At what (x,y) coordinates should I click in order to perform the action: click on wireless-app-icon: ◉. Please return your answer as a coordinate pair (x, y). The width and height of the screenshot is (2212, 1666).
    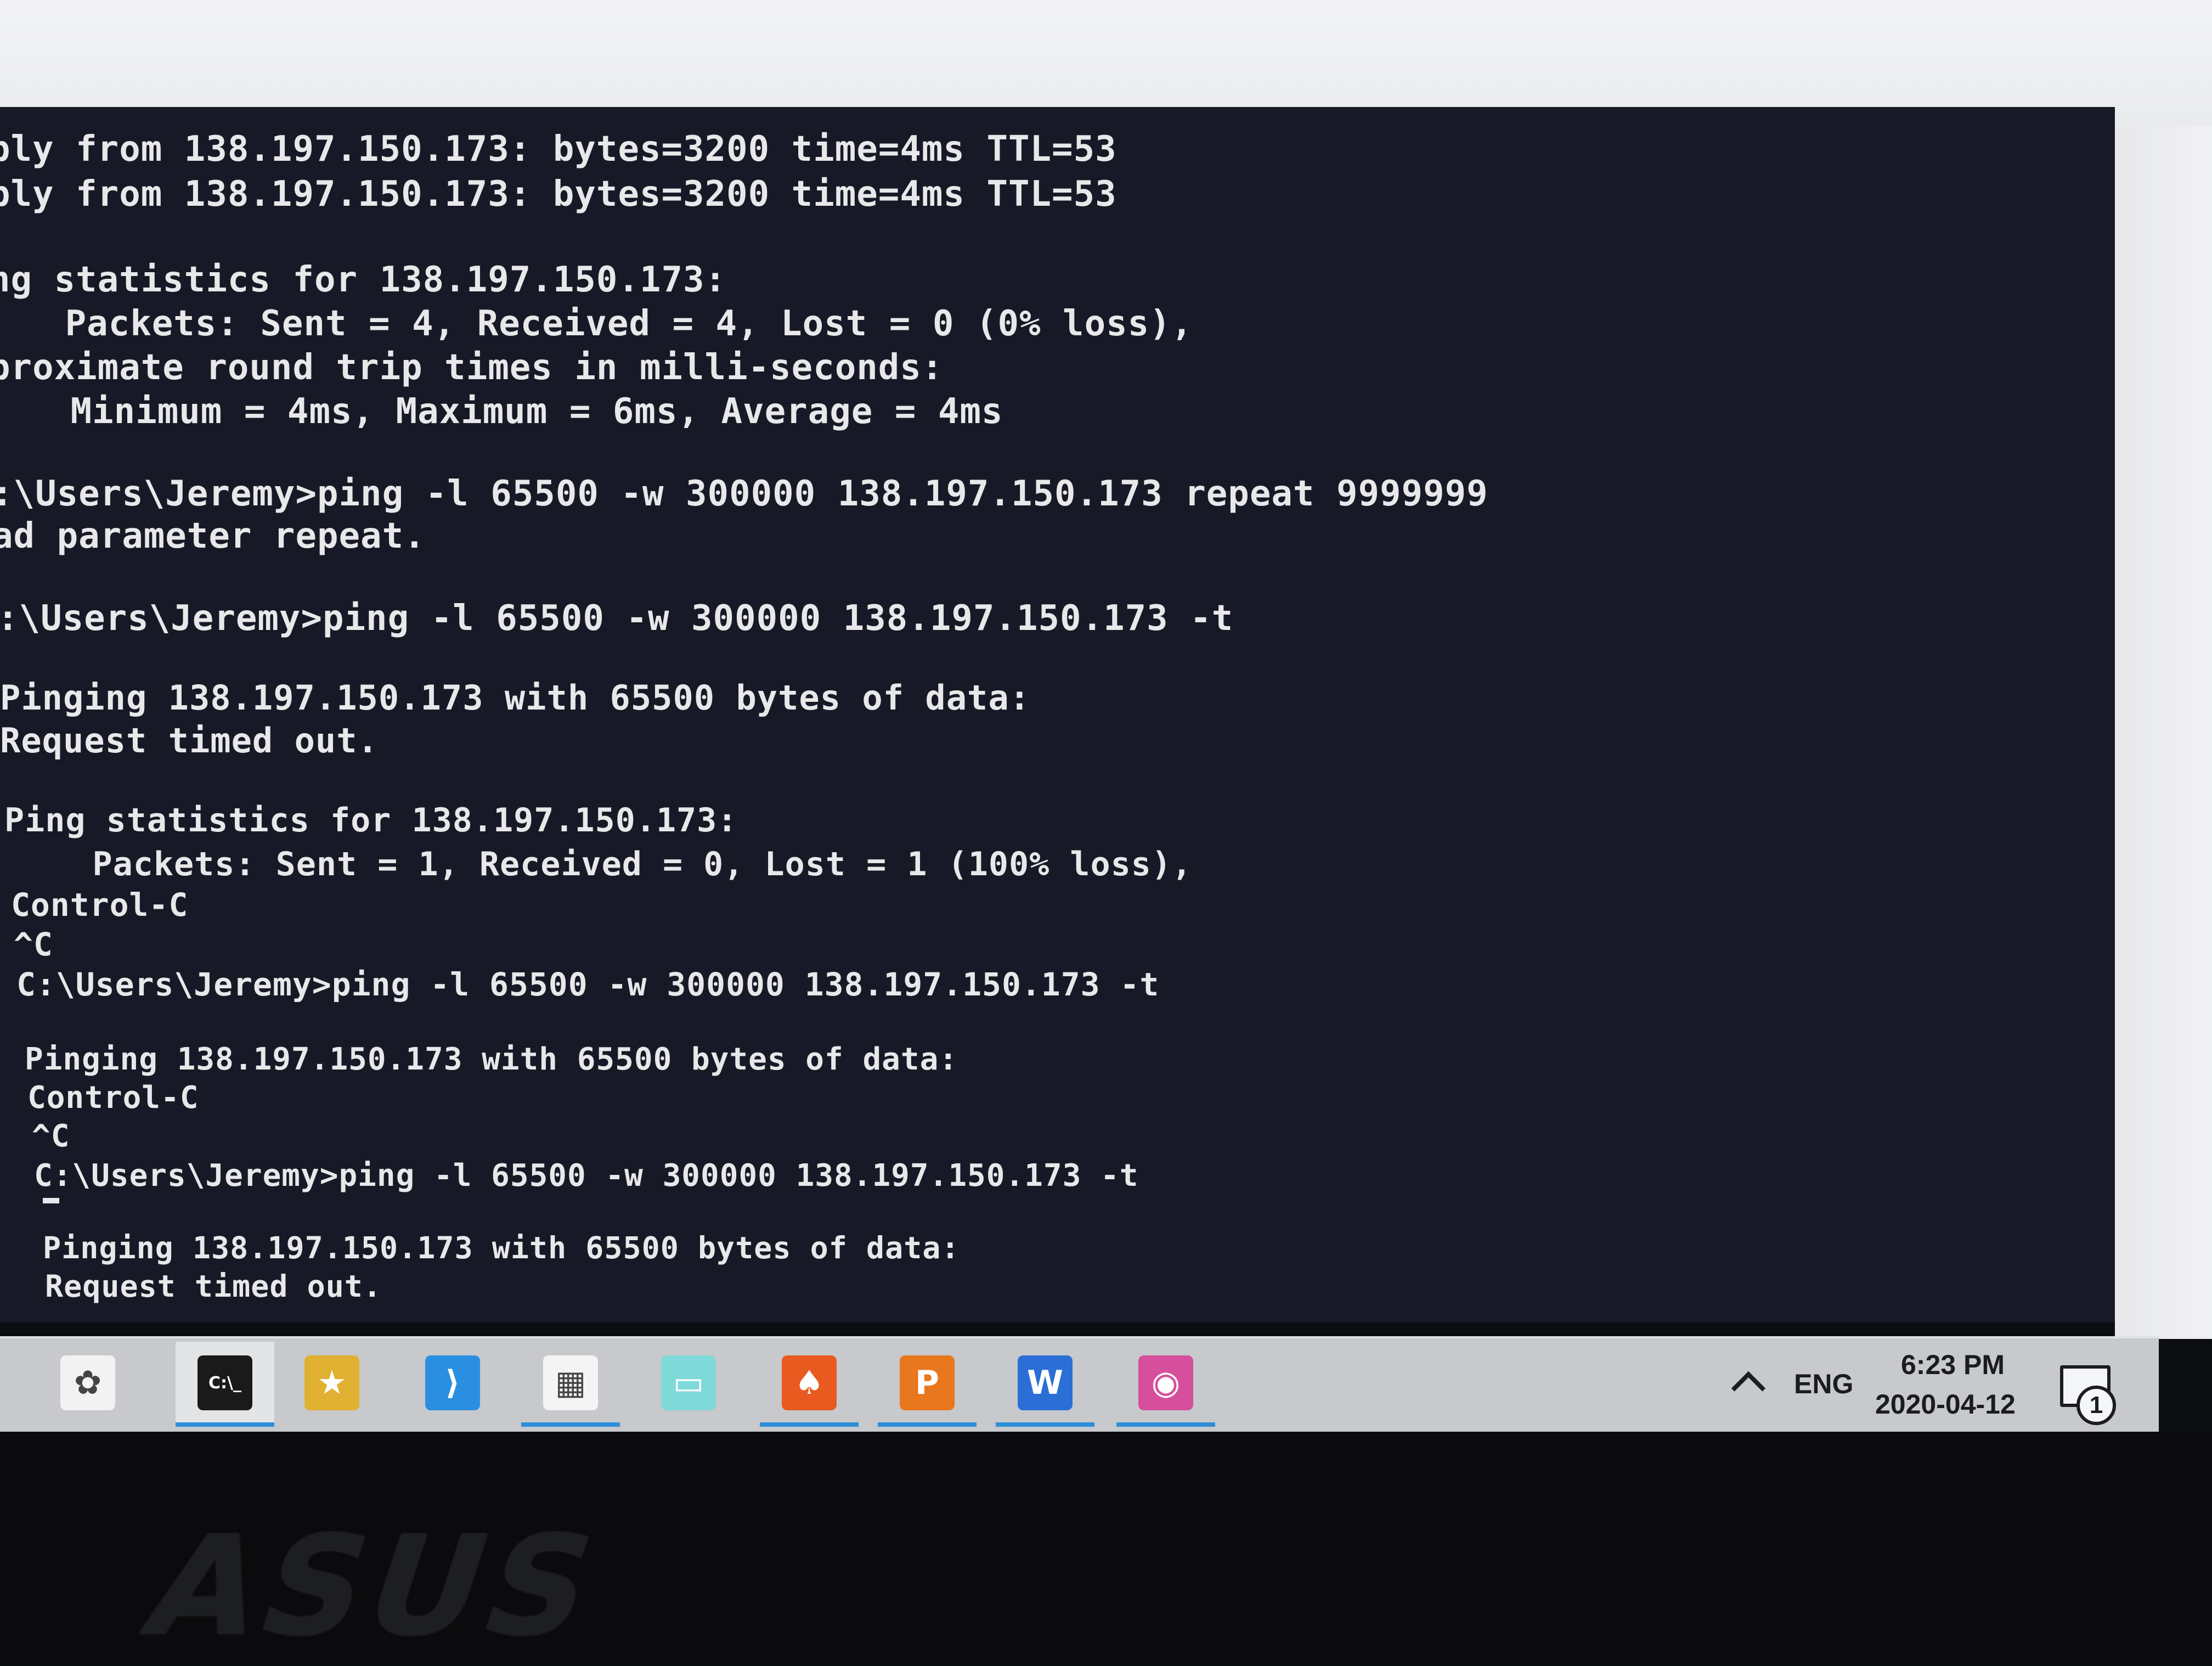
    Looking at the image, I should click on (1166, 1382).